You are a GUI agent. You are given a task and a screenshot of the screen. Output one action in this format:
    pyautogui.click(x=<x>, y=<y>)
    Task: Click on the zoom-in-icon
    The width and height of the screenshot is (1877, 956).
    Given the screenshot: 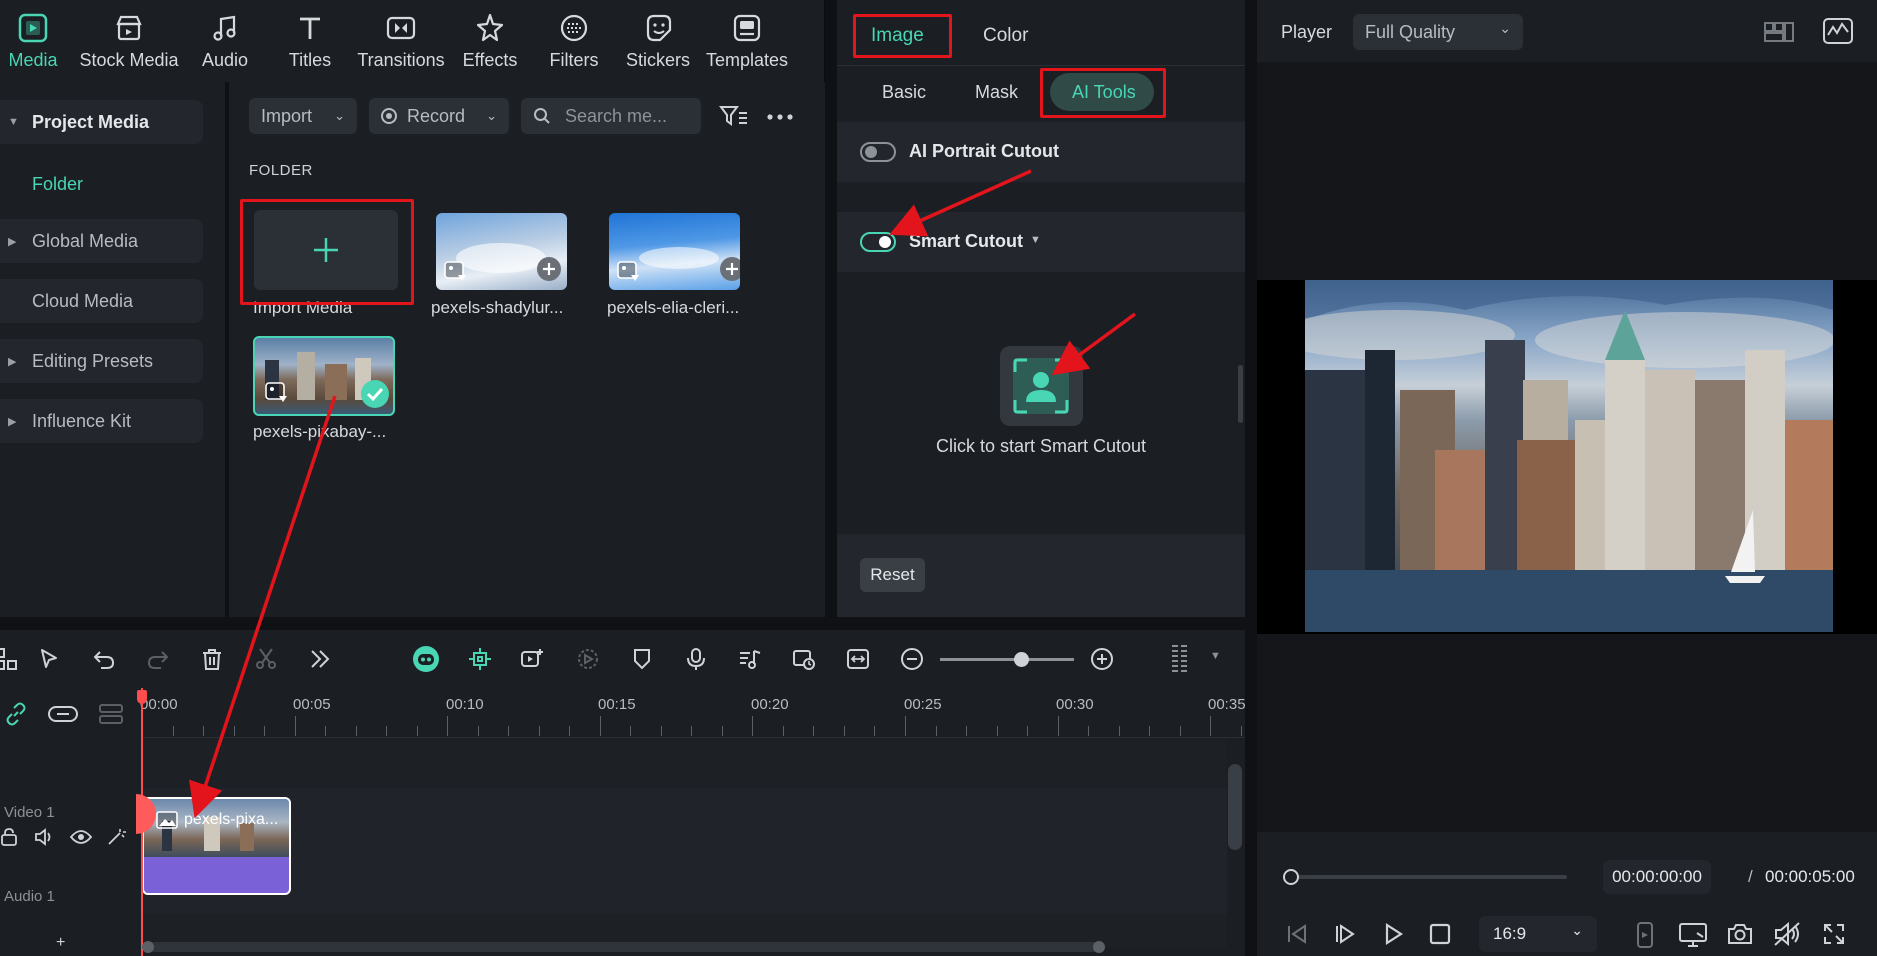 What is the action you would take?
    pyautogui.click(x=1102, y=659)
    